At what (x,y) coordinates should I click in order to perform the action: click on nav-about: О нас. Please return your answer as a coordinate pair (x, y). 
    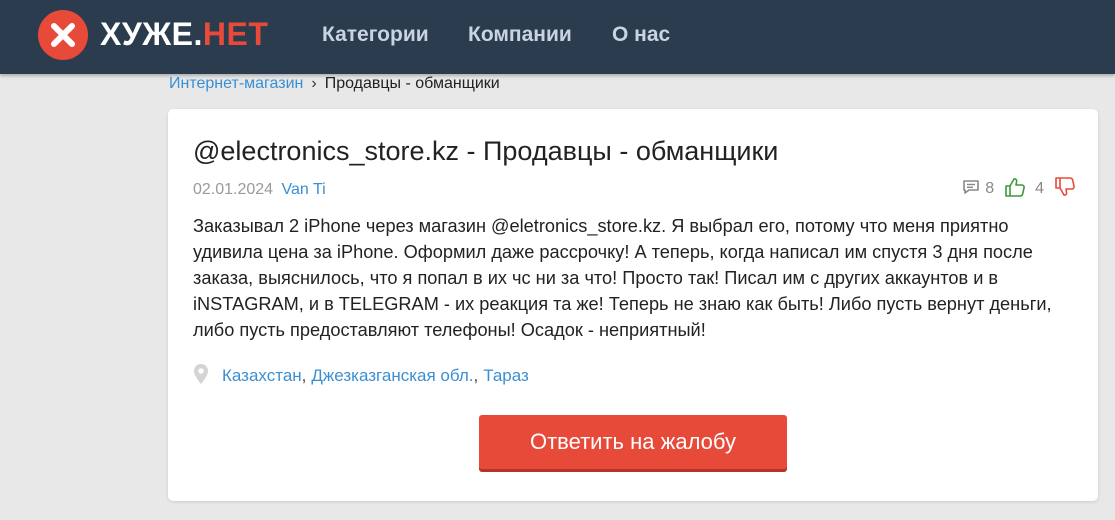
    Looking at the image, I should click on (641, 35).